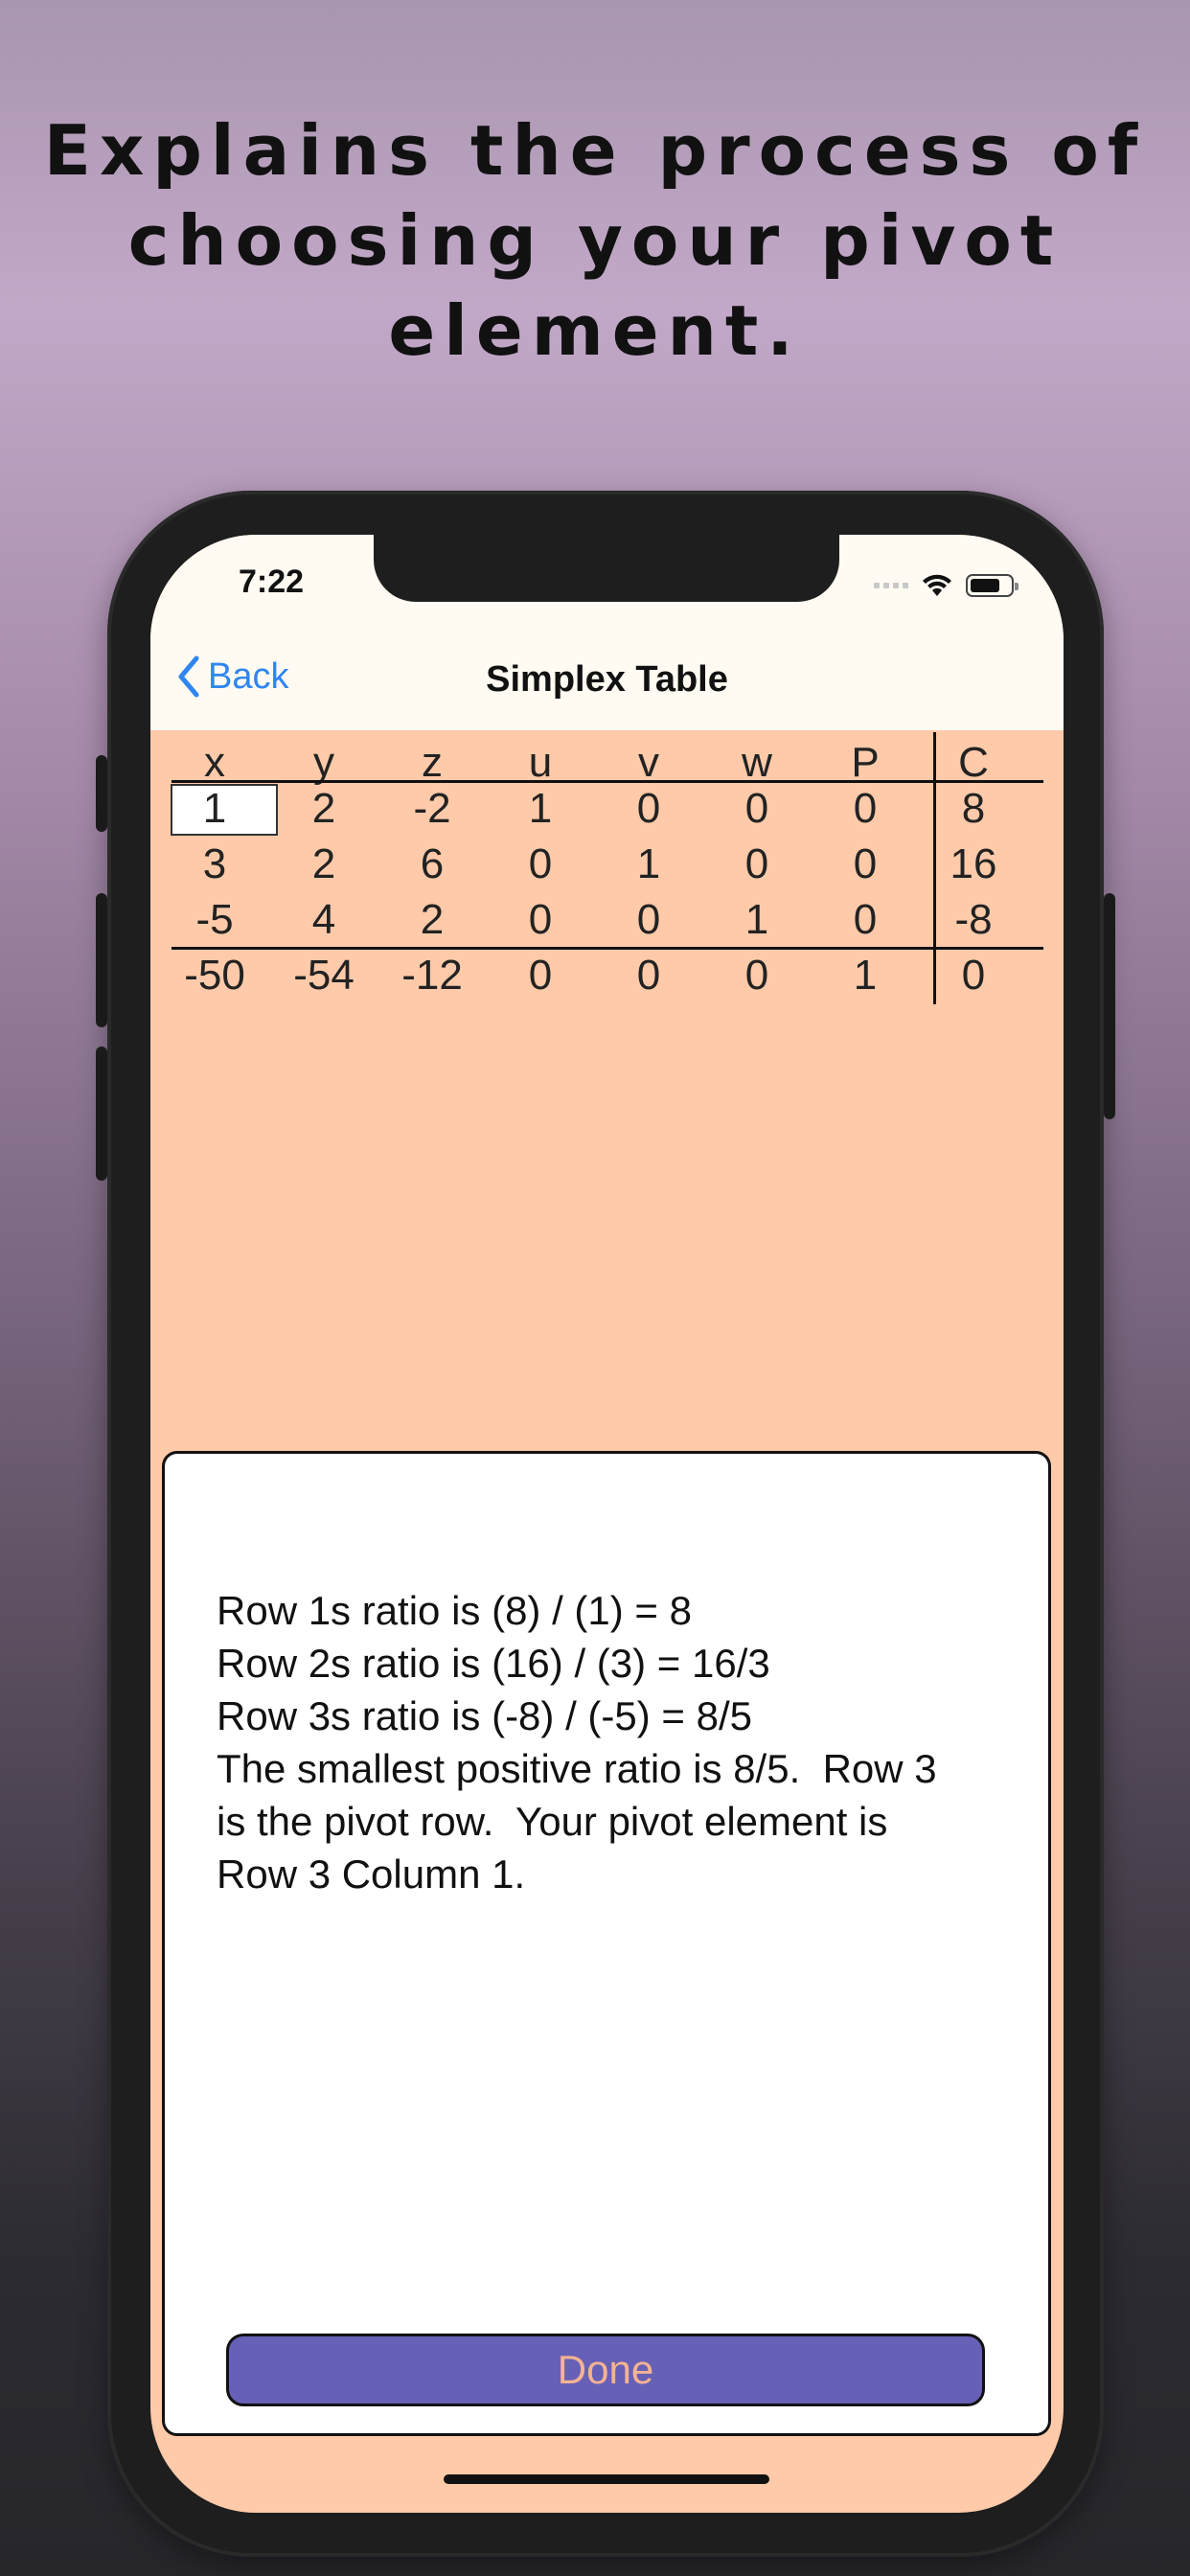 The width and height of the screenshot is (1190, 2576). What do you see at coordinates (433, 975) in the screenshot?
I see `table-cell: -12` at bounding box center [433, 975].